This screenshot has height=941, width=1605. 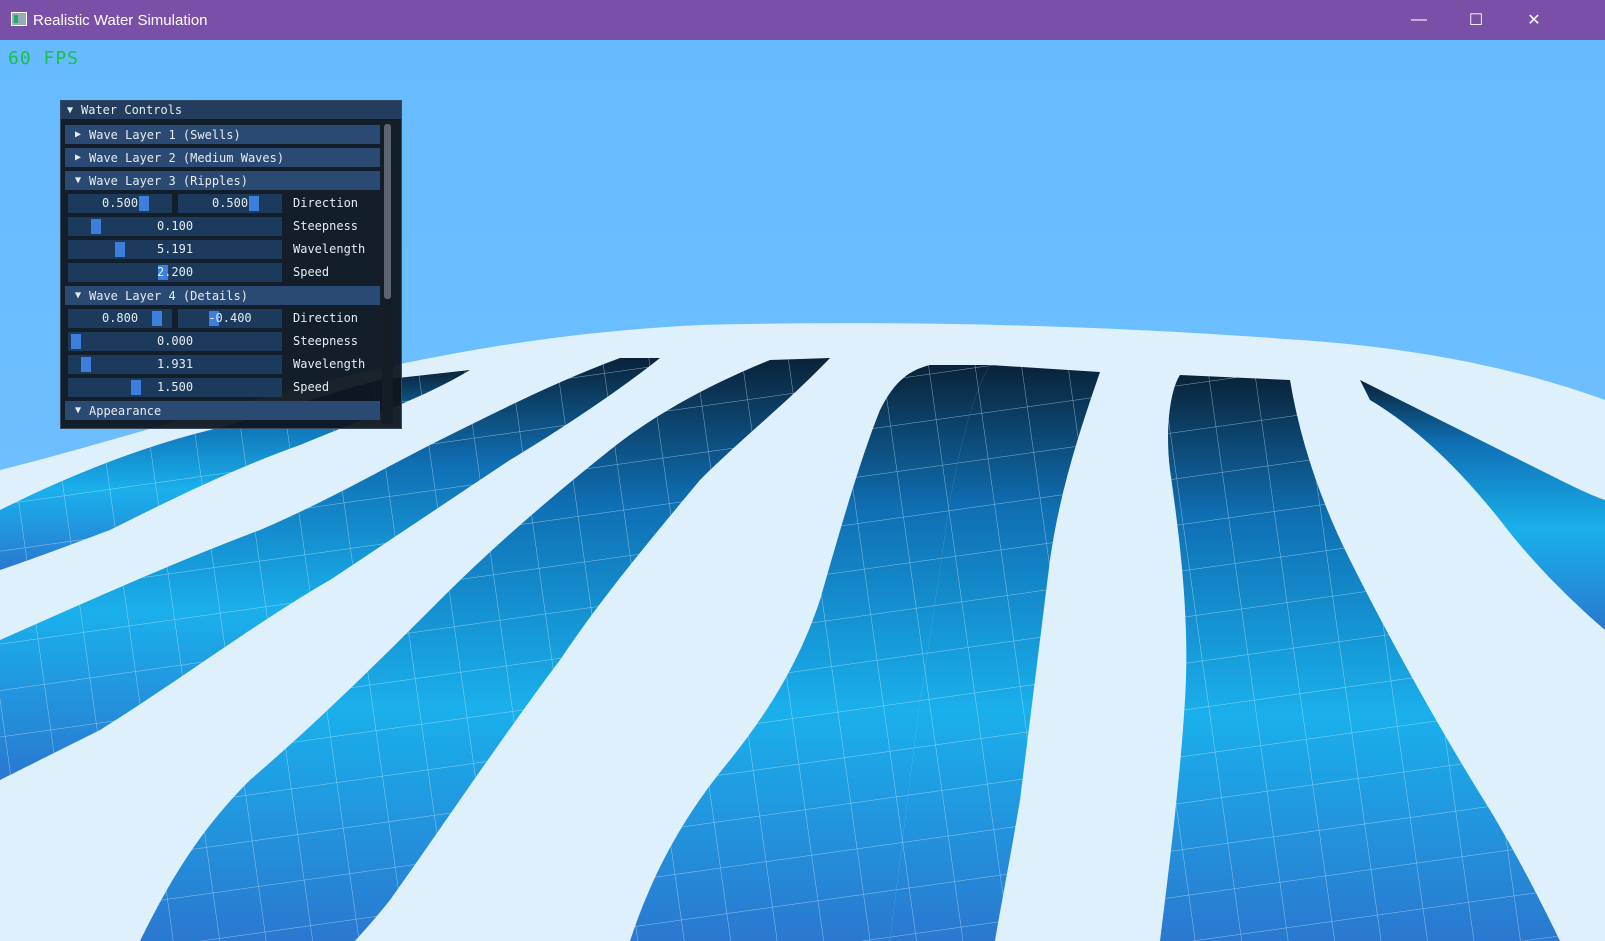 What do you see at coordinates (175, 272) in the screenshot?
I see `layer3-speed-slider: 2.200` at bounding box center [175, 272].